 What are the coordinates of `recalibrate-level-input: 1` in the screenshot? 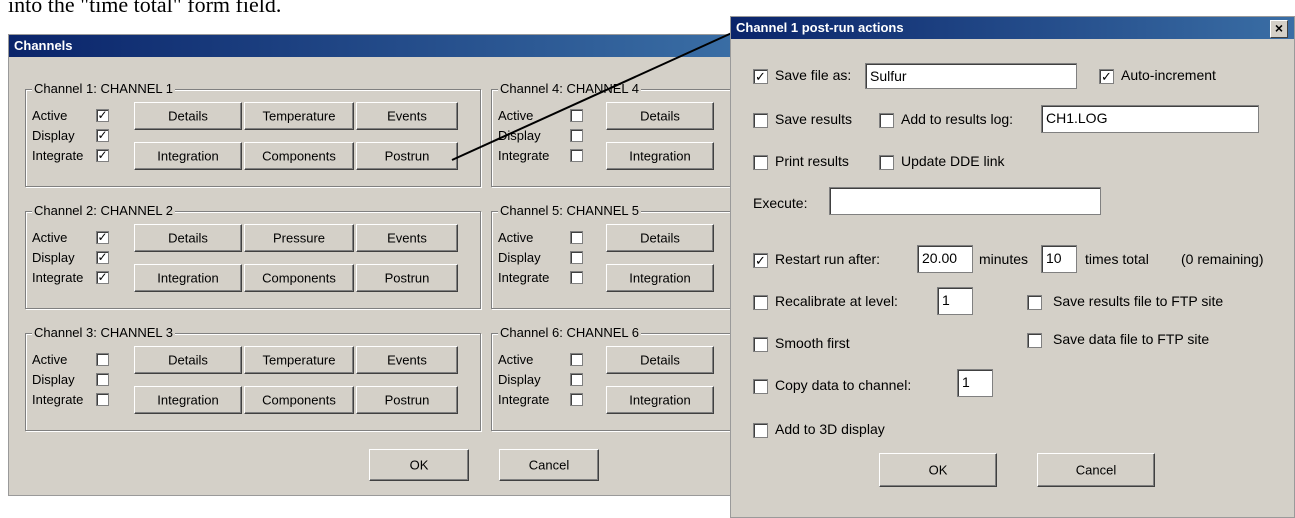 It's located at (955, 301).